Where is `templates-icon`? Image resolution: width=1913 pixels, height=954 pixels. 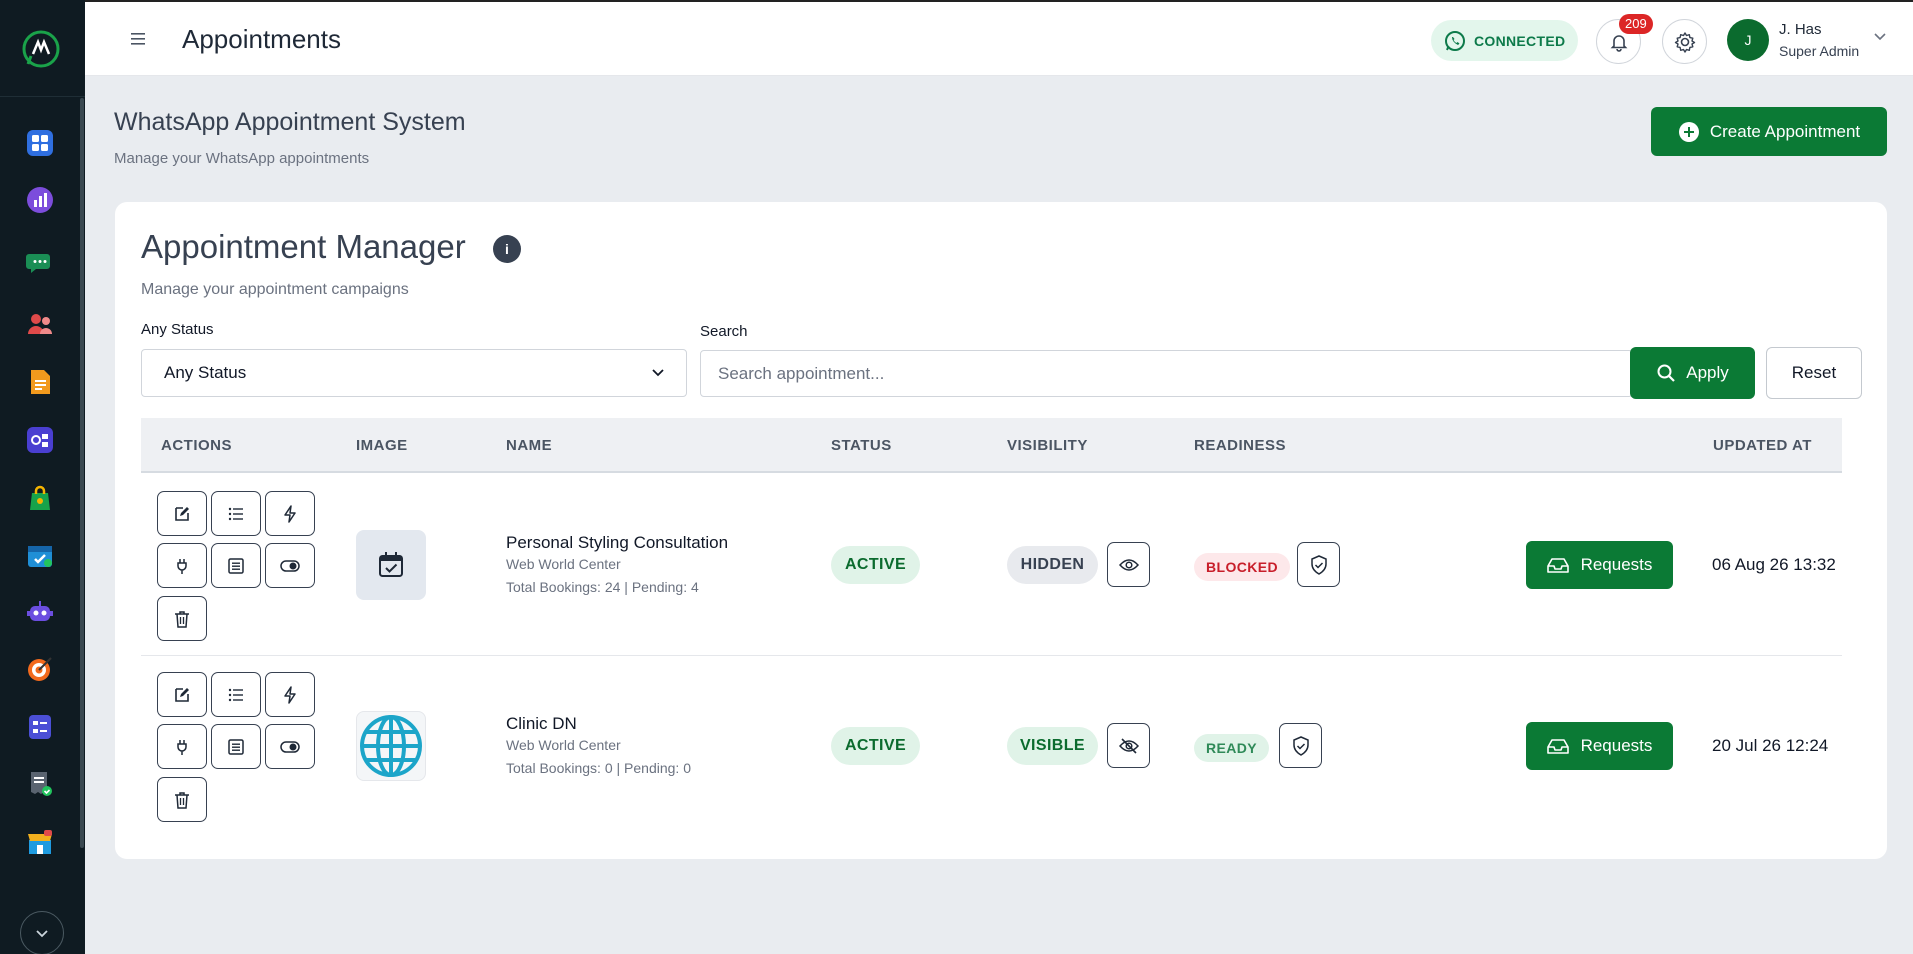 templates-icon is located at coordinates (40, 382).